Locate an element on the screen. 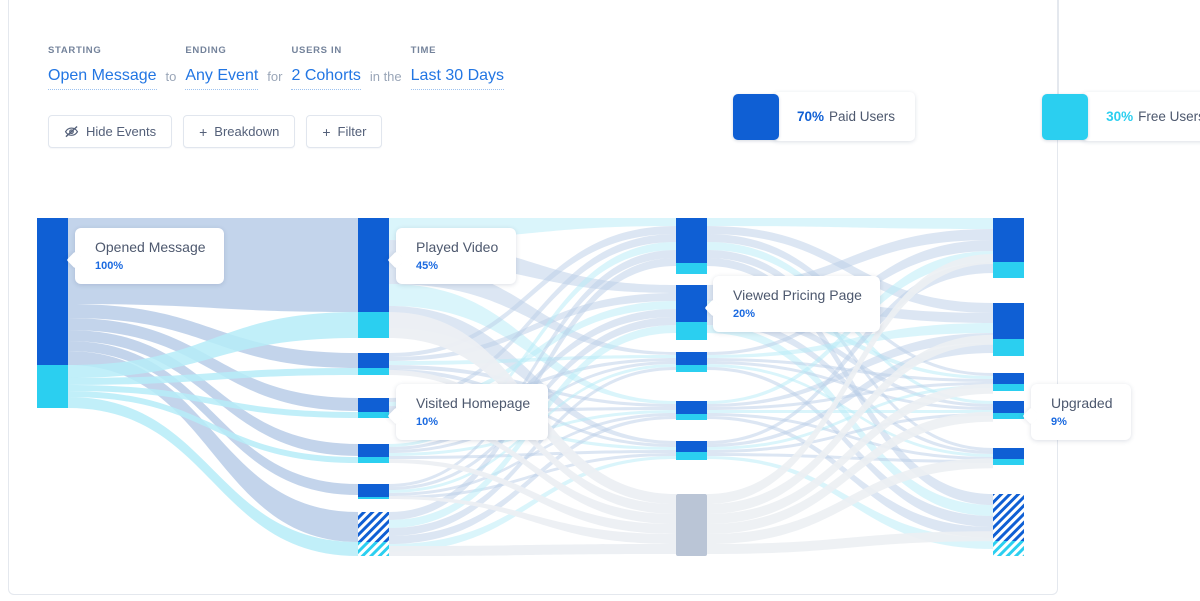 This screenshot has width=1200, height=601. query-connector-to: to is located at coordinates (171, 76).